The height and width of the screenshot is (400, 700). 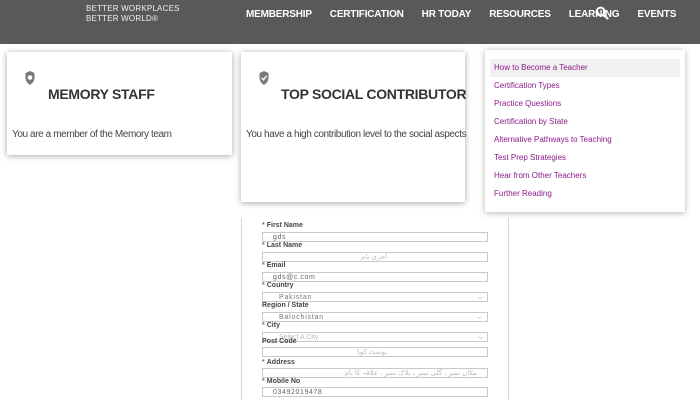 I want to click on nav-membership: MEMBERSHIP, so click(x=279, y=14).